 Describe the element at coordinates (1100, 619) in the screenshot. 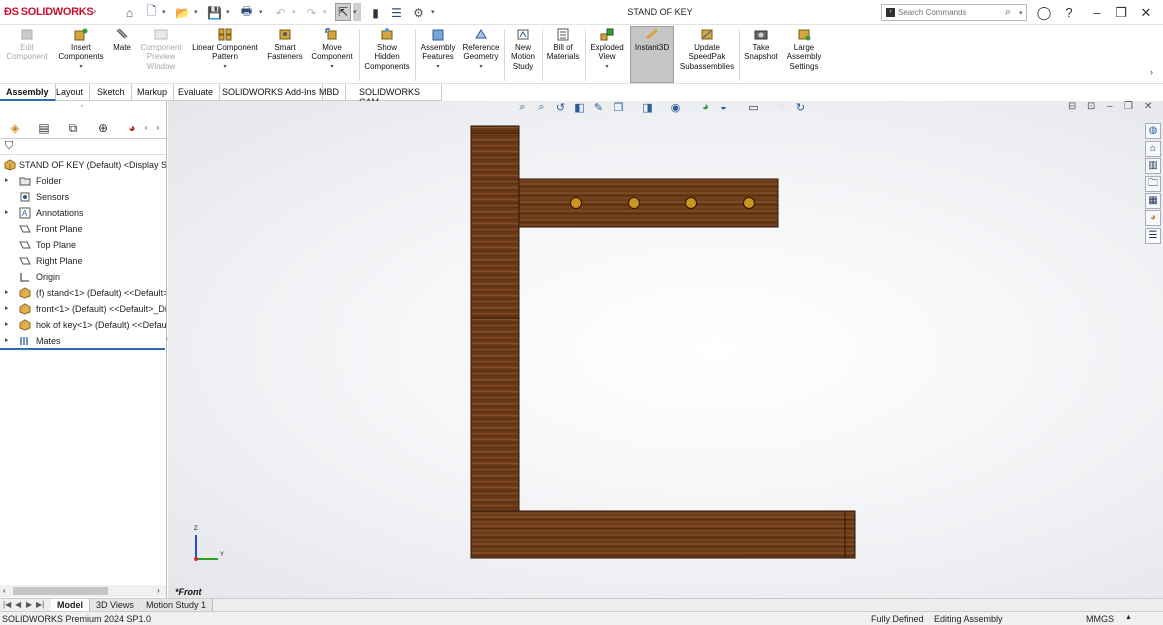

I see `unit-system: MMGS` at that location.